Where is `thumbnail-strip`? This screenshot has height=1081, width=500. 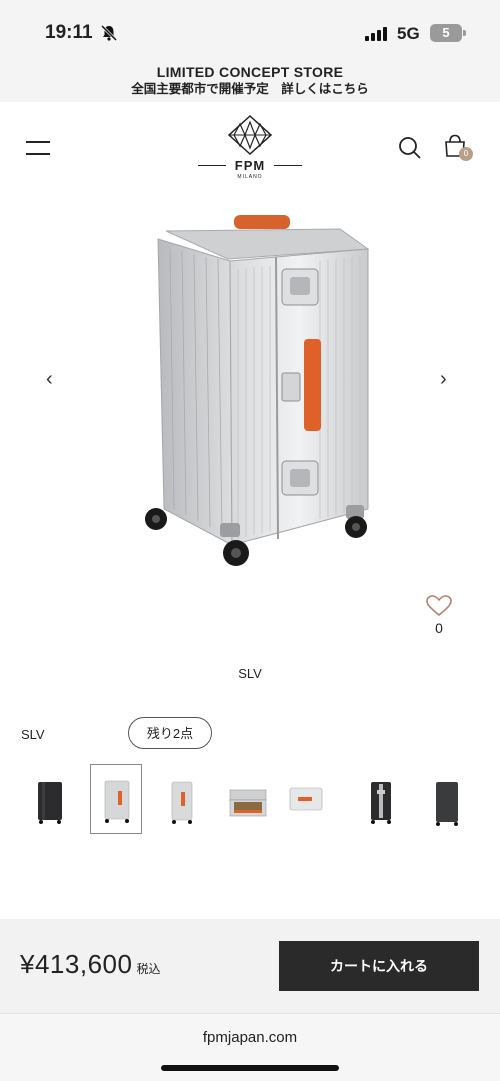 thumbnail-strip is located at coordinates (250, 799).